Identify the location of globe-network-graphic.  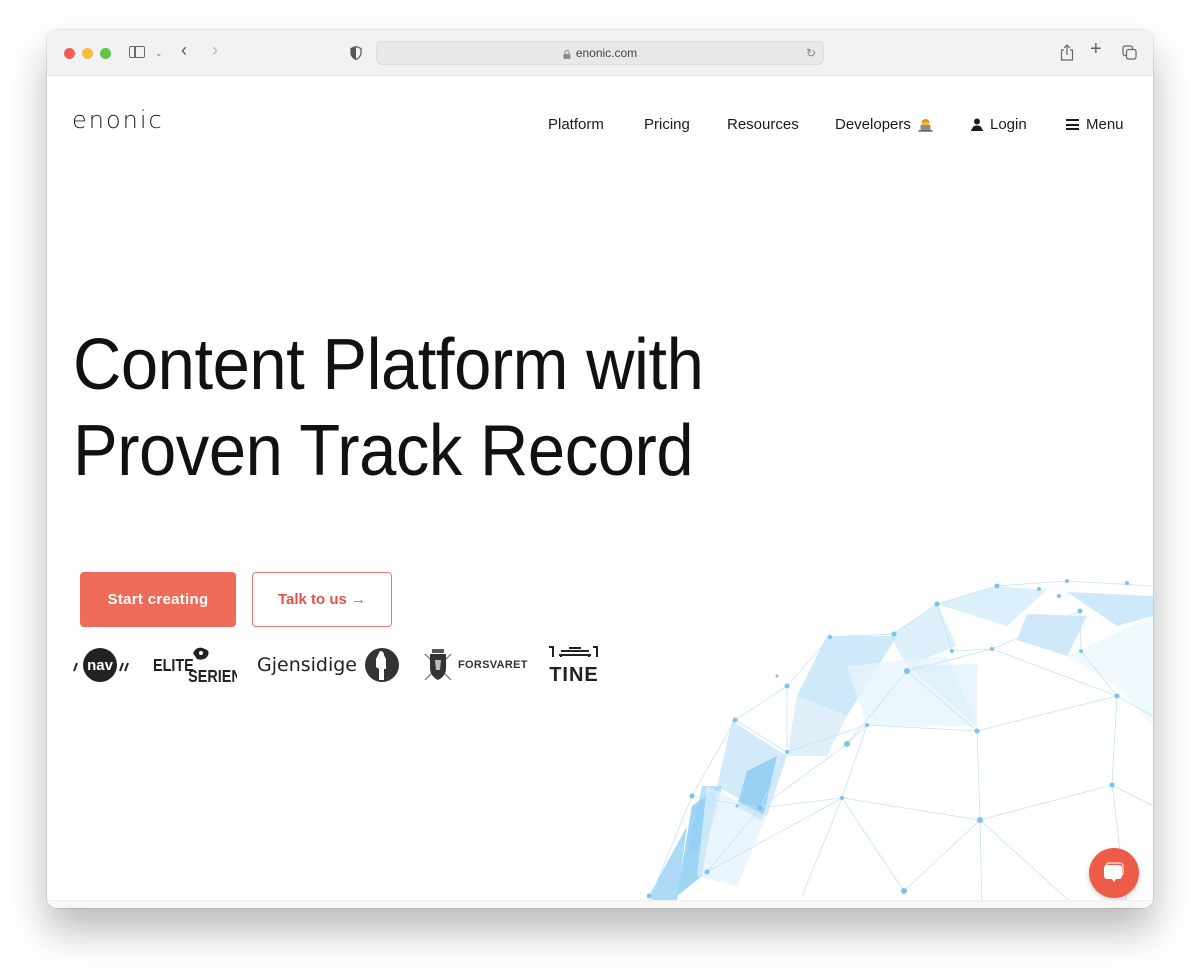
(900, 743).